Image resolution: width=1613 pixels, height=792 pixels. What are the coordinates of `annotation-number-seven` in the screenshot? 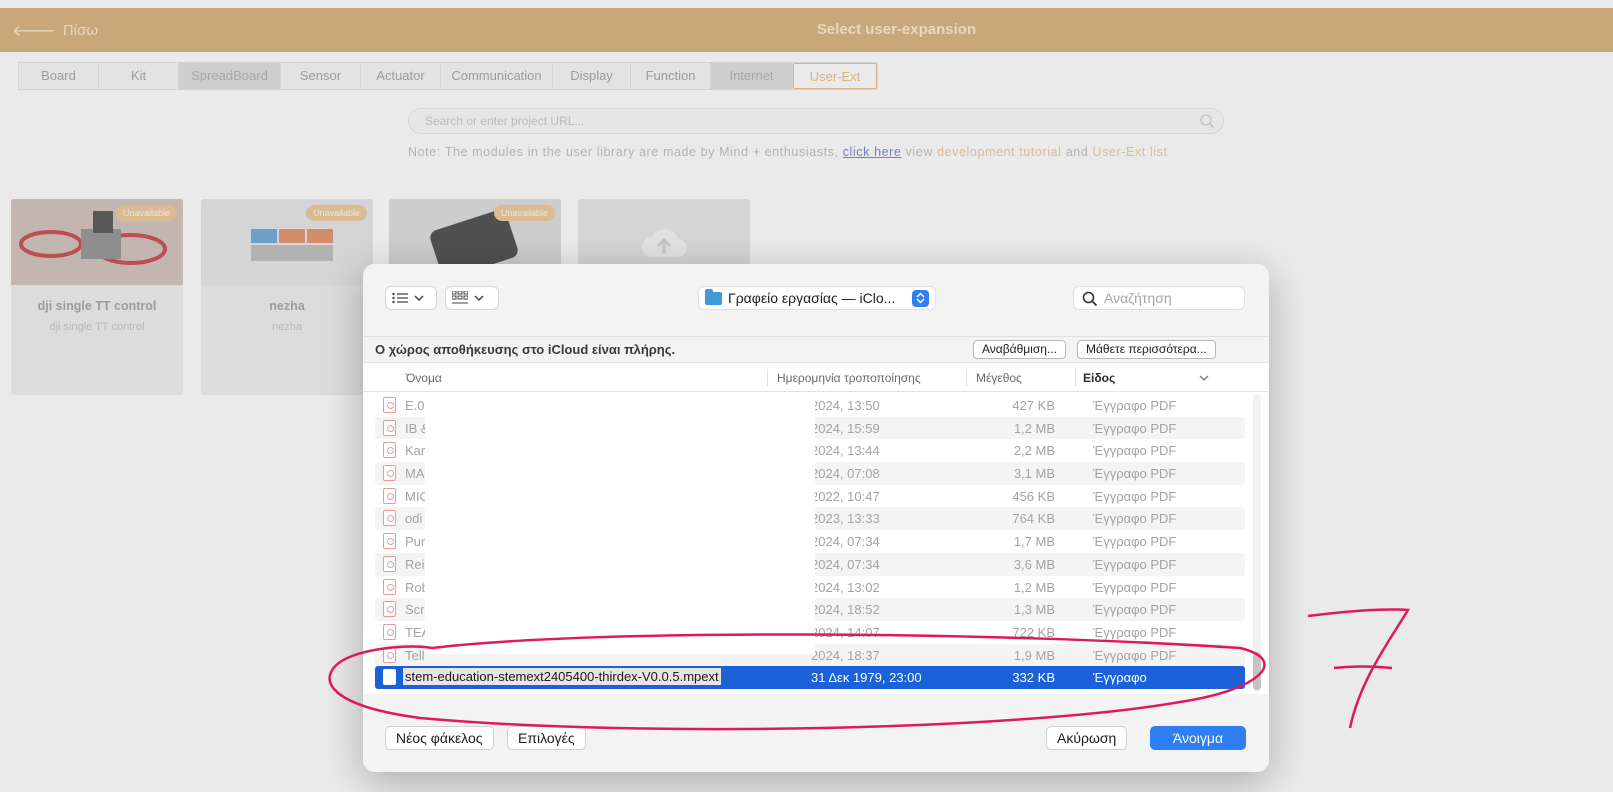 It's located at (1359, 668).